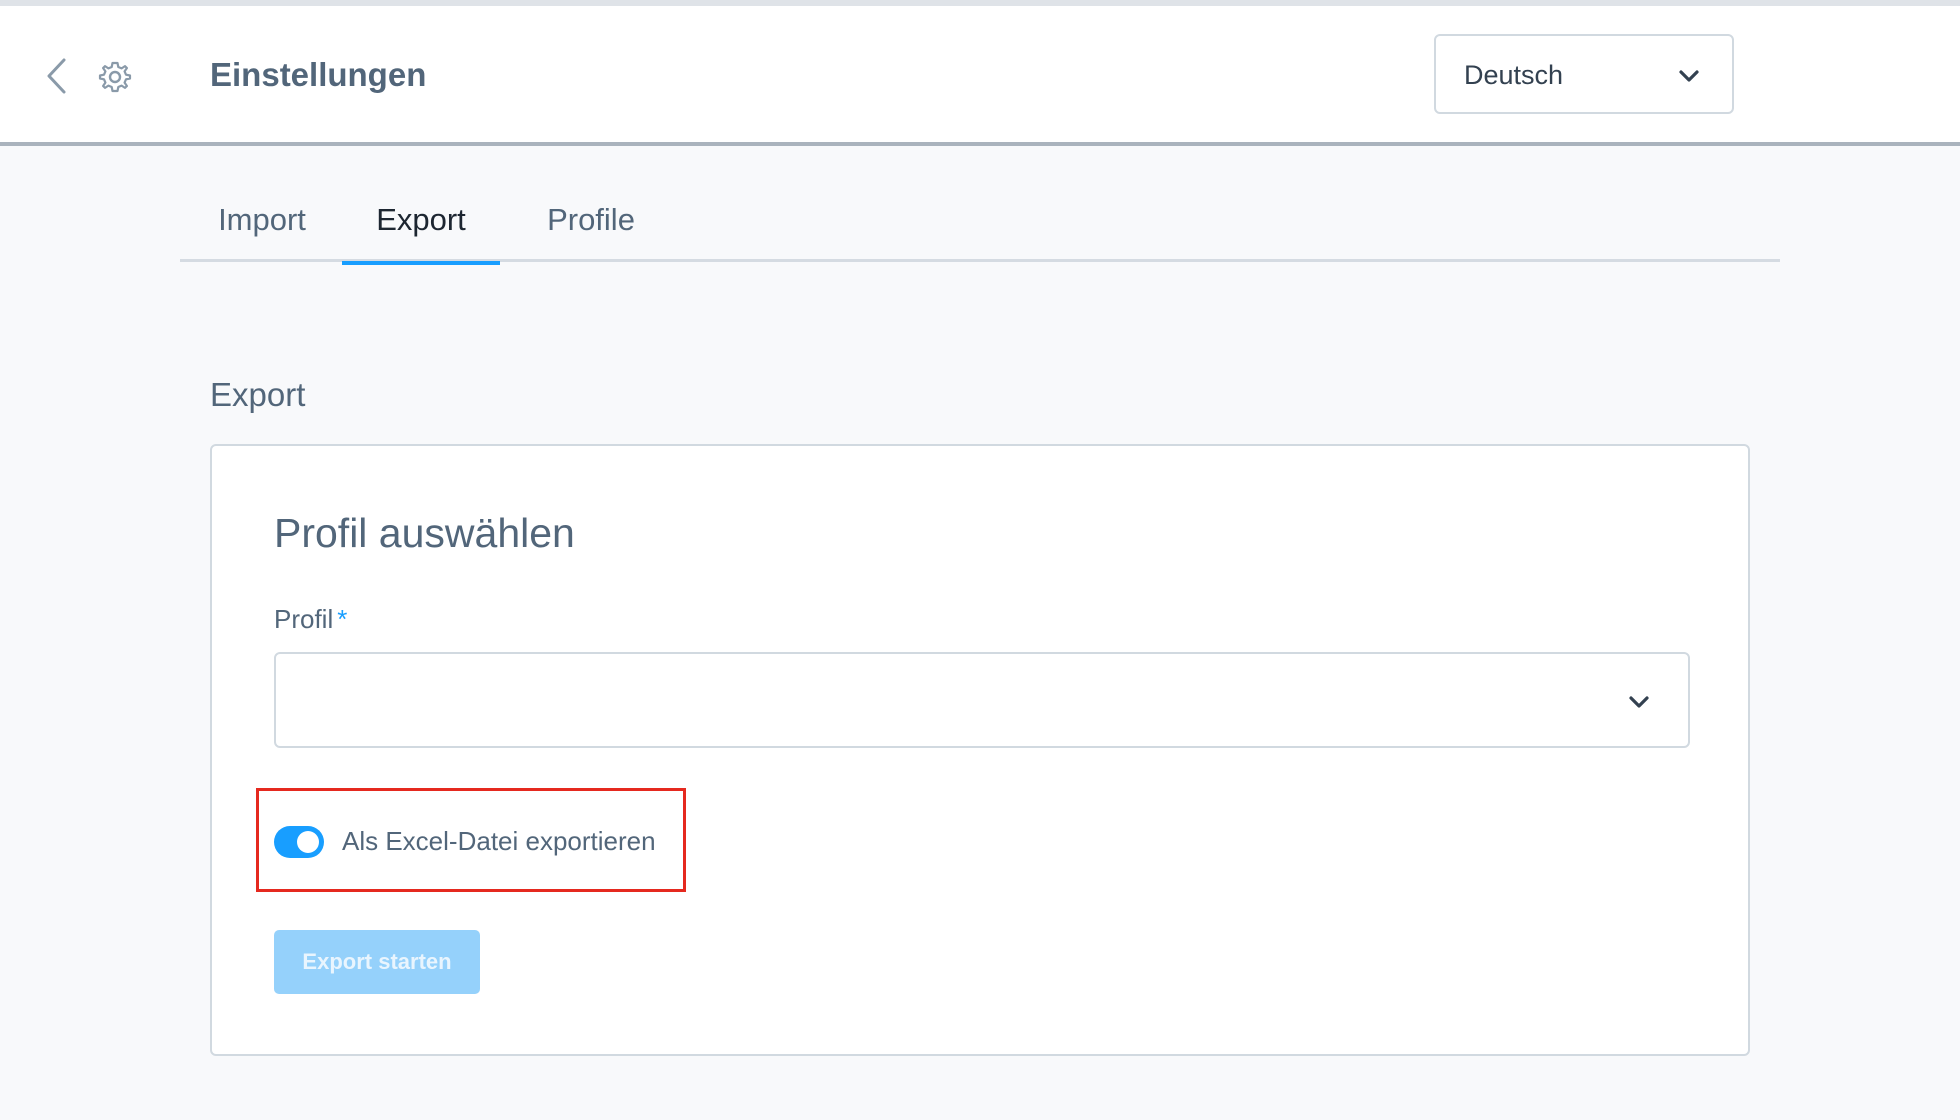 The height and width of the screenshot is (1120, 1960). What do you see at coordinates (1584, 74) in the screenshot?
I see `language-select: Deutsch` at bounding box center [1584, 74].